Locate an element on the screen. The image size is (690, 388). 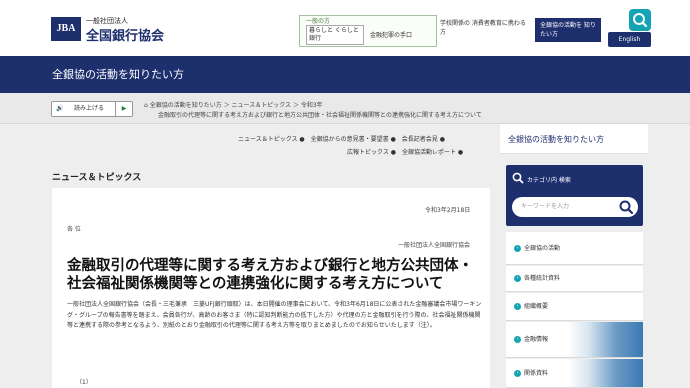
site-search-button is located at coordinates (640, 20).